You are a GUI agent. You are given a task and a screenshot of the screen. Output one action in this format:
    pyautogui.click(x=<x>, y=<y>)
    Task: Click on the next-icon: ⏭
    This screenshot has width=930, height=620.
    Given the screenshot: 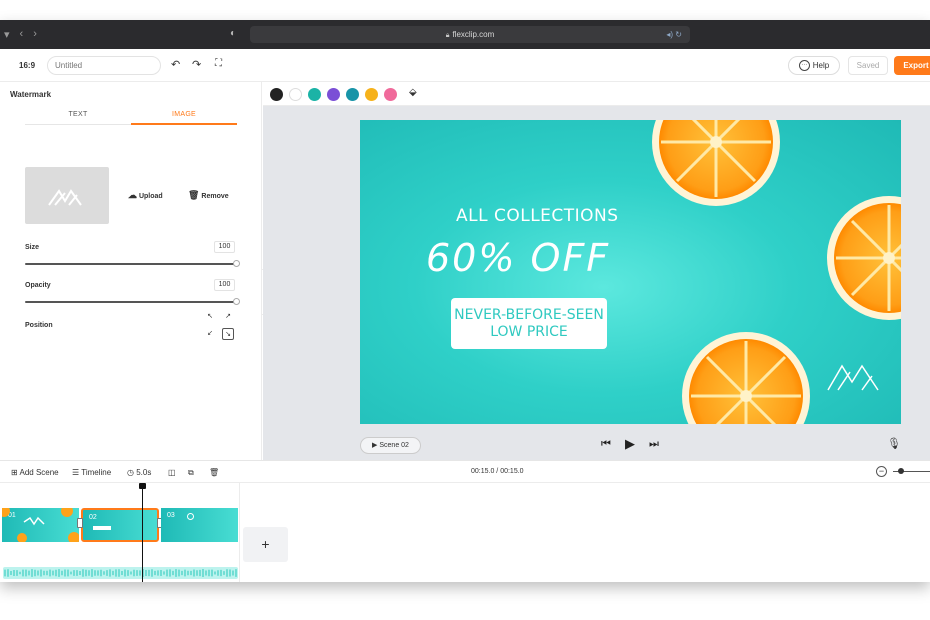 What is the action you would take?
    pyautogui.click(x=654, y=444)
    